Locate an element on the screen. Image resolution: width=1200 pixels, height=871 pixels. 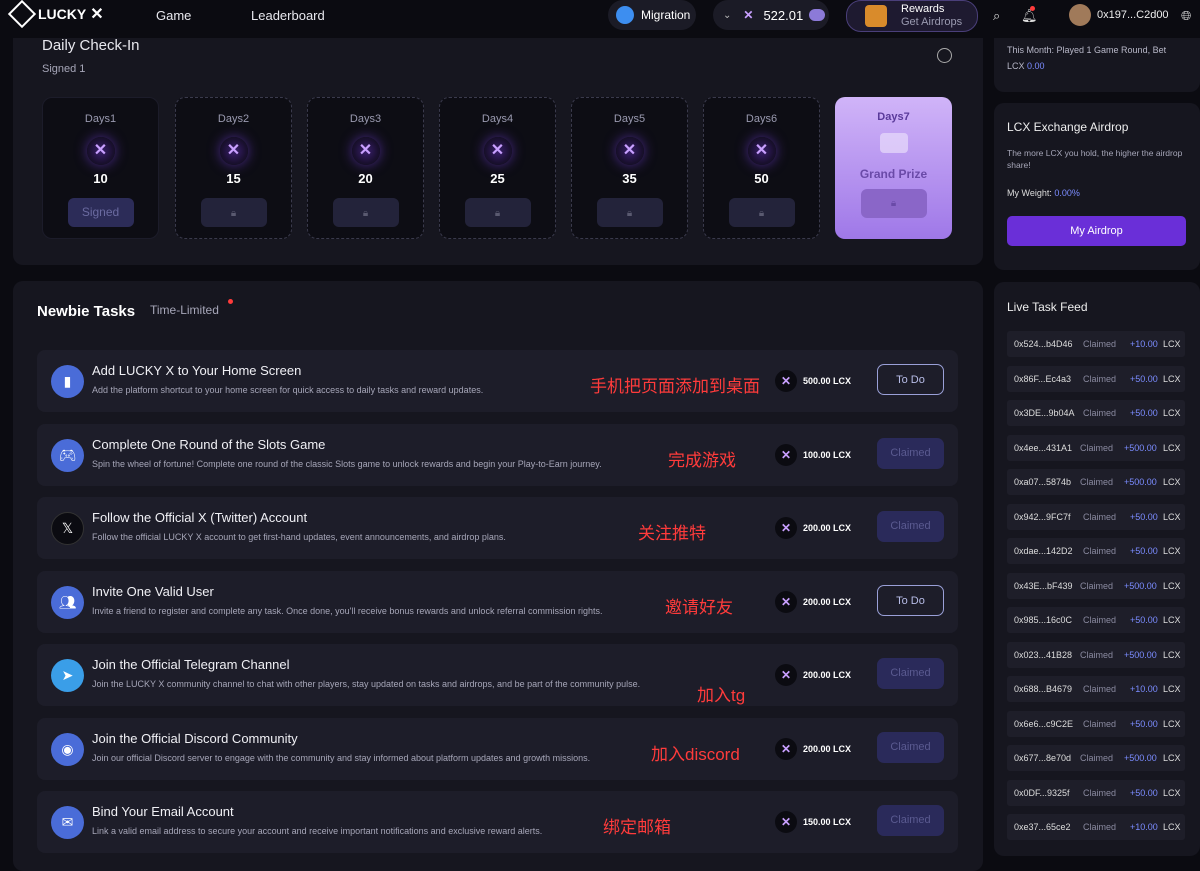
task-annotation: 关注推特 is located at coordinates (672, 533).